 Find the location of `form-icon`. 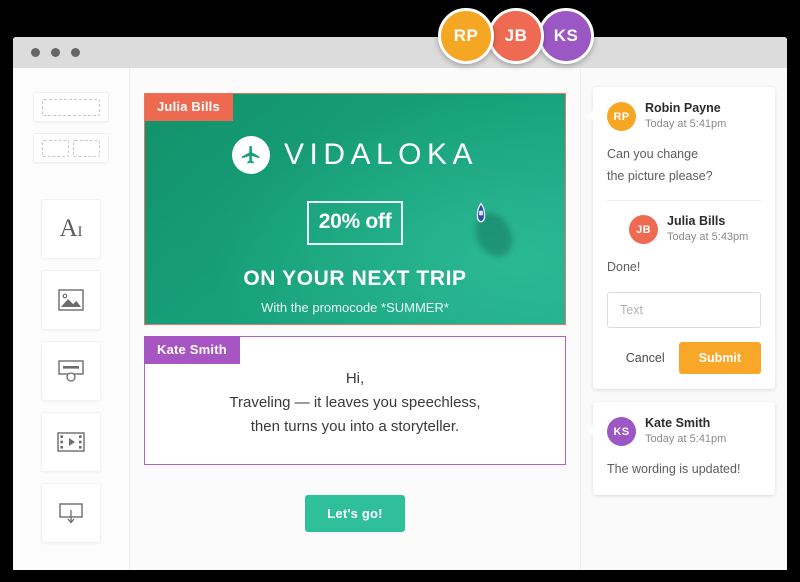

form-icon is located at coordinates (71, 513).